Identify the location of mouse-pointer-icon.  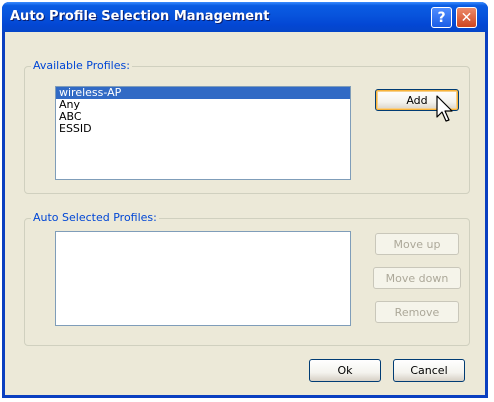
(444, 108).